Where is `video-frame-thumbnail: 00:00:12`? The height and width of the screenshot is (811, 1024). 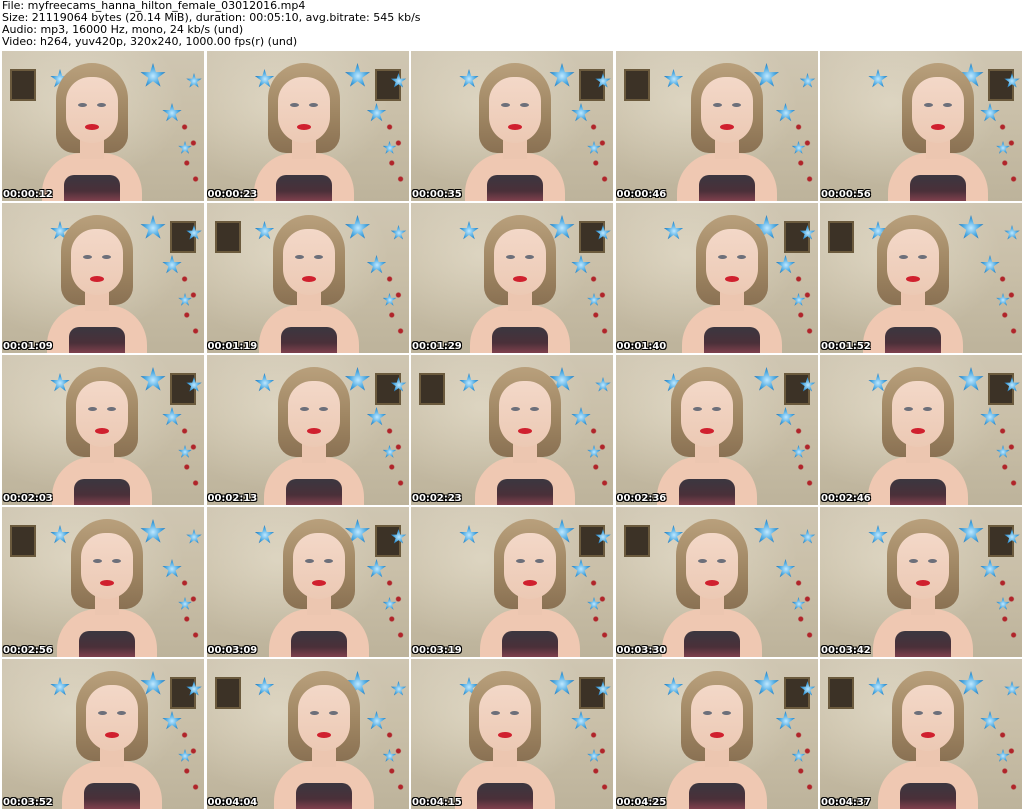 video-frame-thumbnail: 00:00:12 is located at coordinates (103, 126).